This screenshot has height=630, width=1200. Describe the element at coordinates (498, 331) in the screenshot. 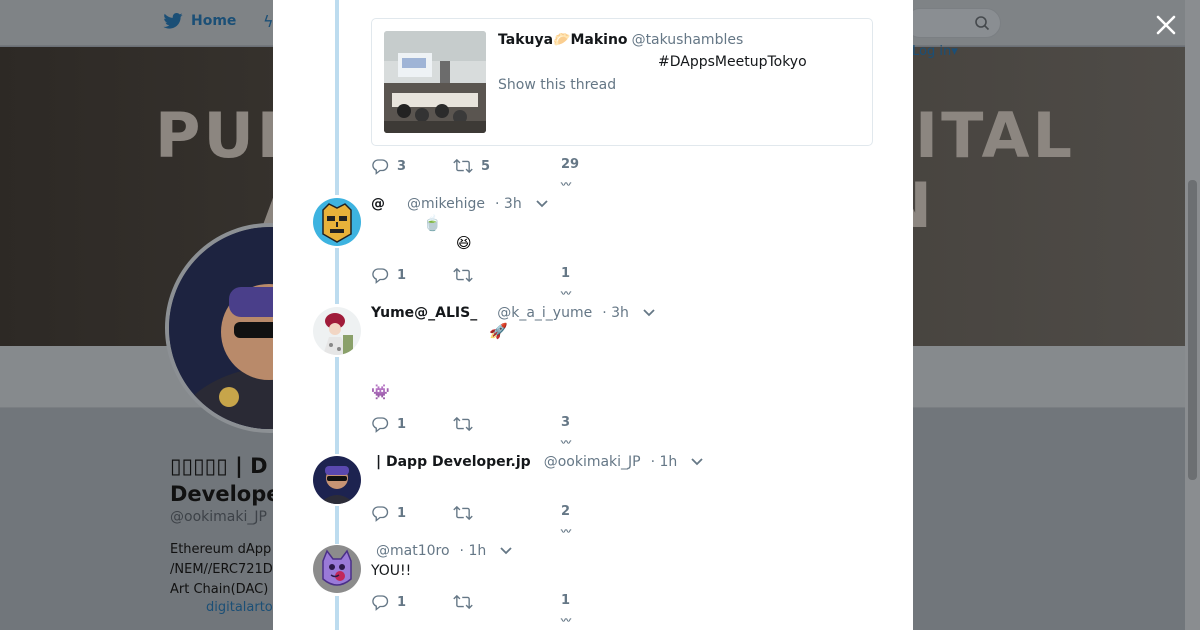

I see `tweet-emoji: 🚀` at that location.